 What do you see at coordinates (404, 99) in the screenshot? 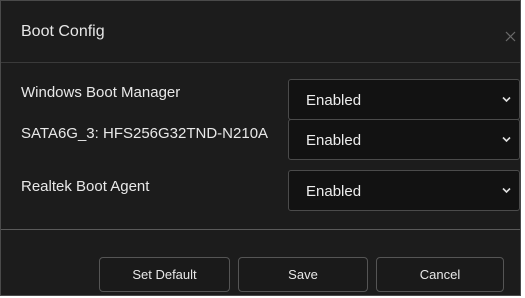
I see `boot-option-select-windows: Enabled` at bounding box center [404, 99].